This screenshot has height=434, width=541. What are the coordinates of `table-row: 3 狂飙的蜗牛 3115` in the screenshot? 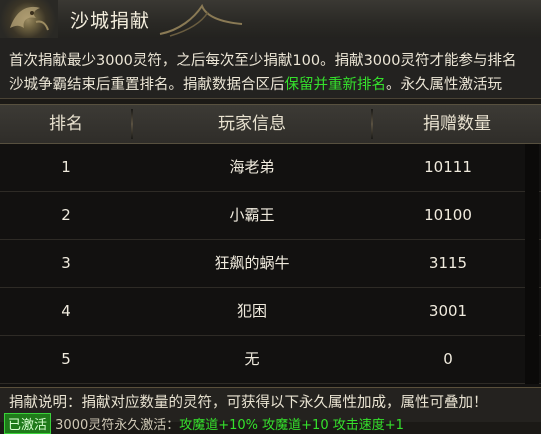 It's located at (270, 263).